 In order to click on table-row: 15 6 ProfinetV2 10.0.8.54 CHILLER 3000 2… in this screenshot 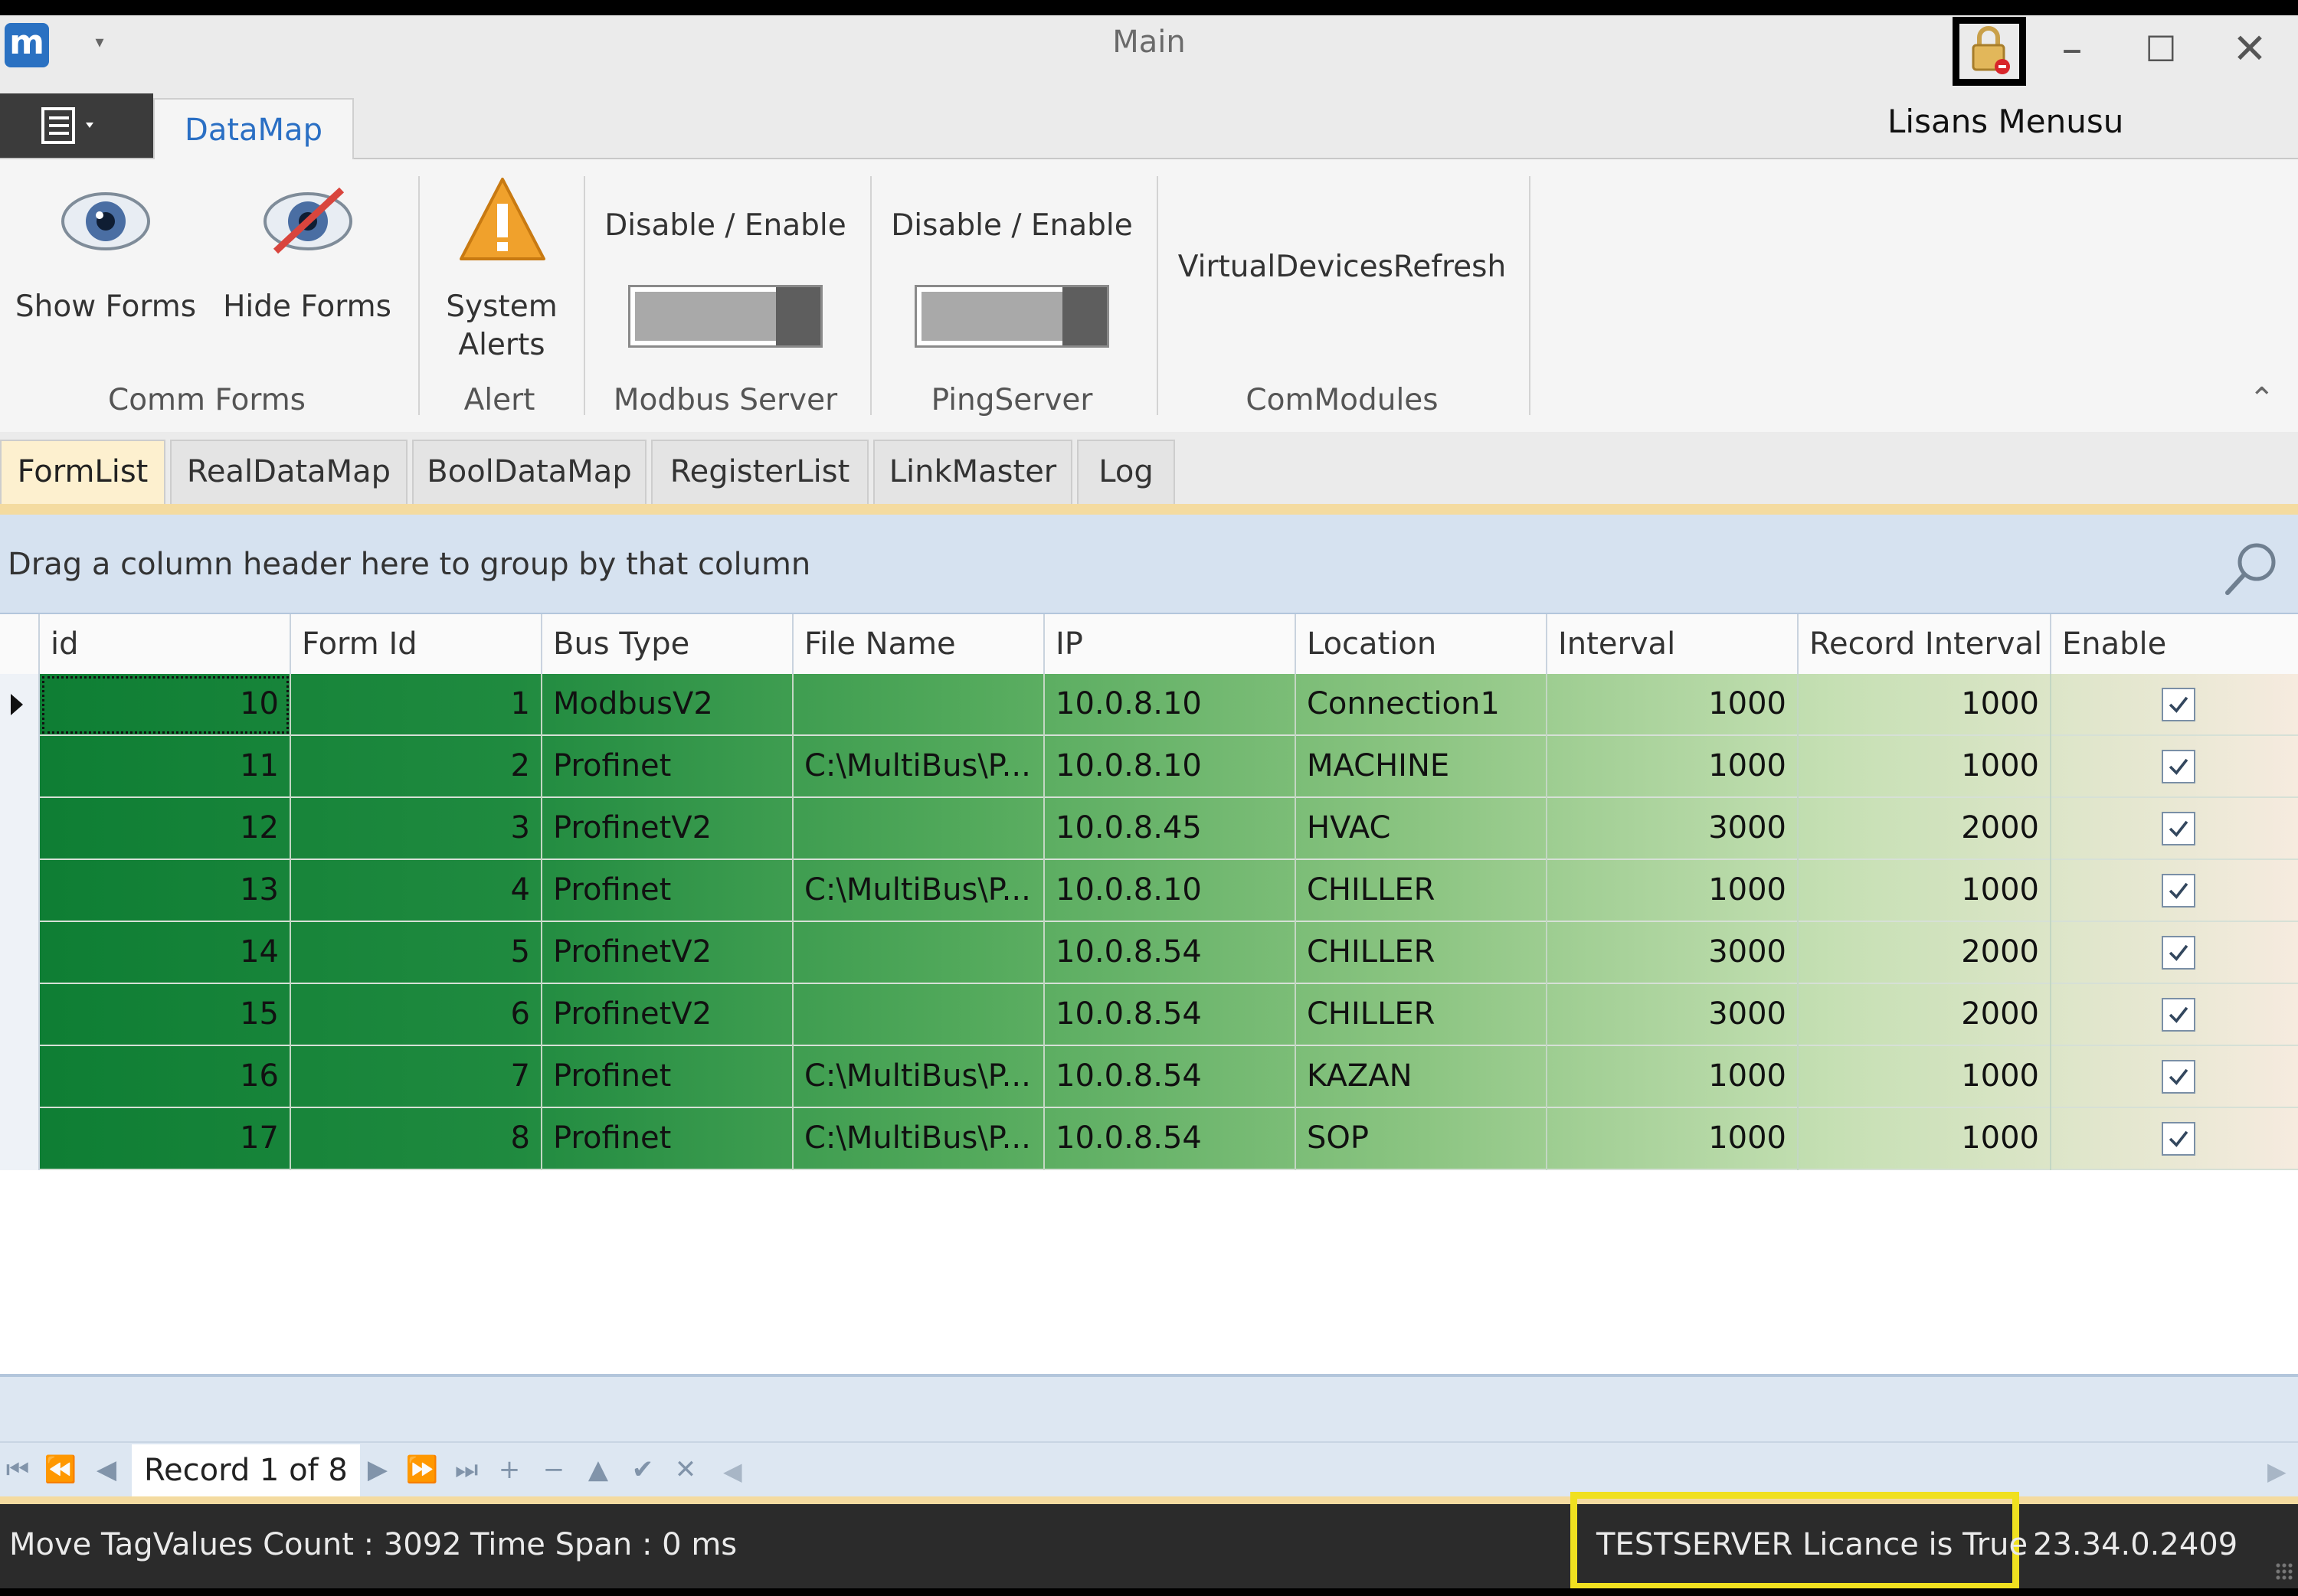, I will do `click(1149, 1015)`.